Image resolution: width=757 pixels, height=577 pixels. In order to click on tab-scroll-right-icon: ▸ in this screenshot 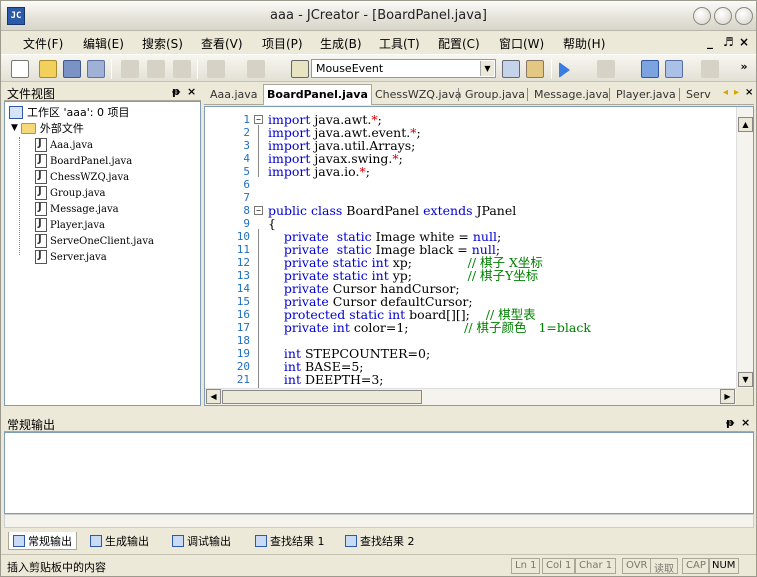, I will do `click(736, 92)`.